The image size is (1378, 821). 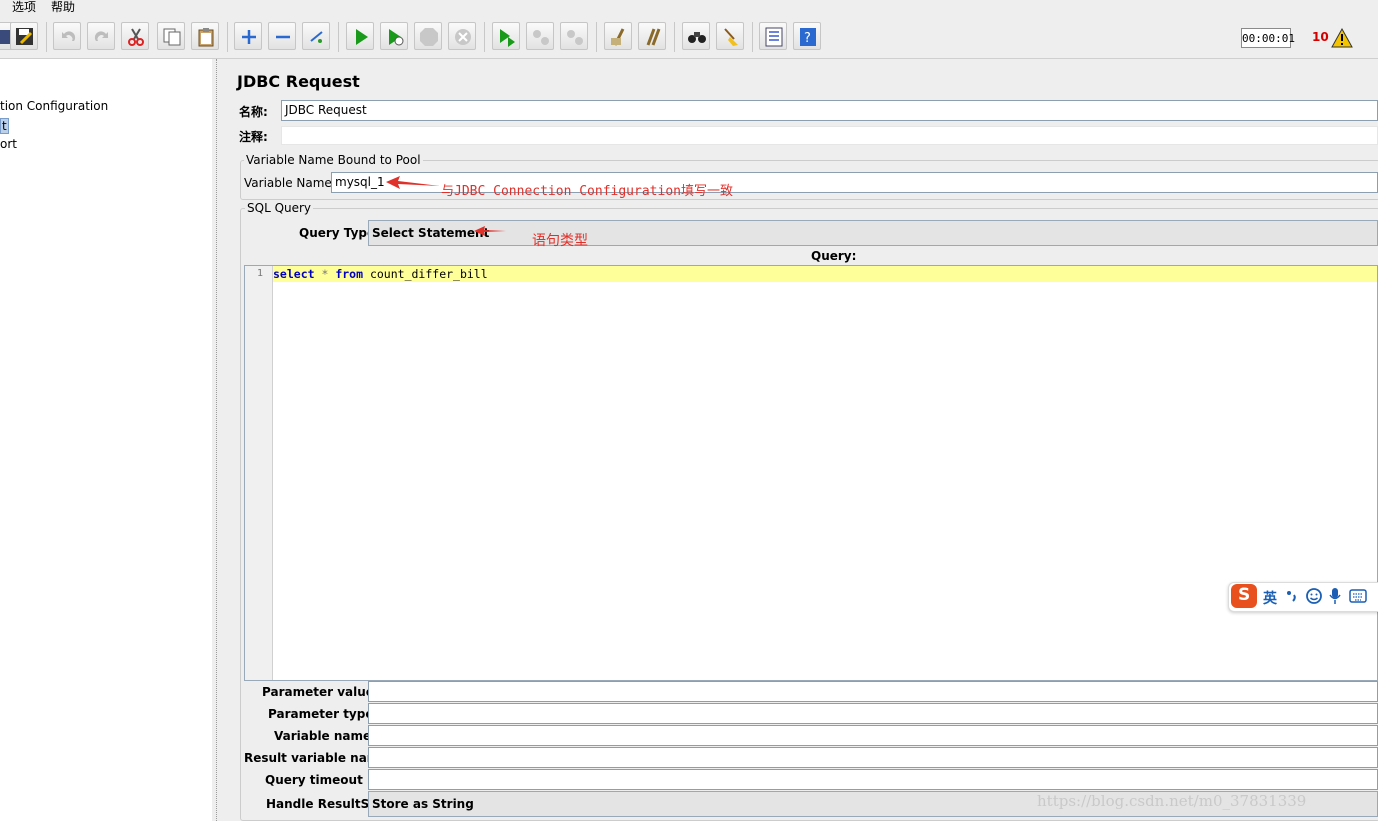 I want to click on undo-button, so click(x=67, y=36).